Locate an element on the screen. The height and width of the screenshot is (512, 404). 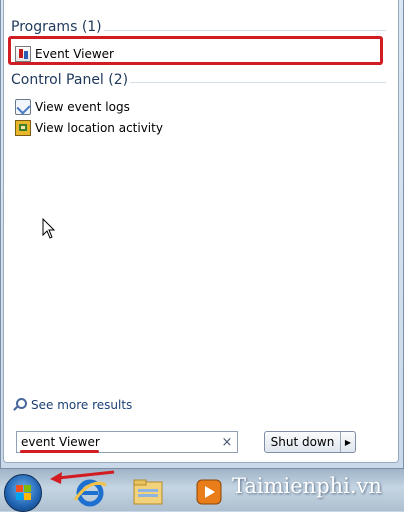
watermark-text: Taimienphi.vn is located at coordinates (307, 486).